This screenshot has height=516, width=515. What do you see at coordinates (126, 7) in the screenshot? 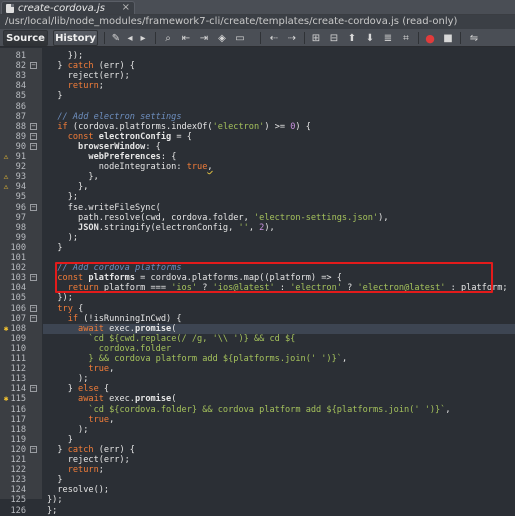
I see `close-tab-icon: ×` at bounding box center [126, 7].